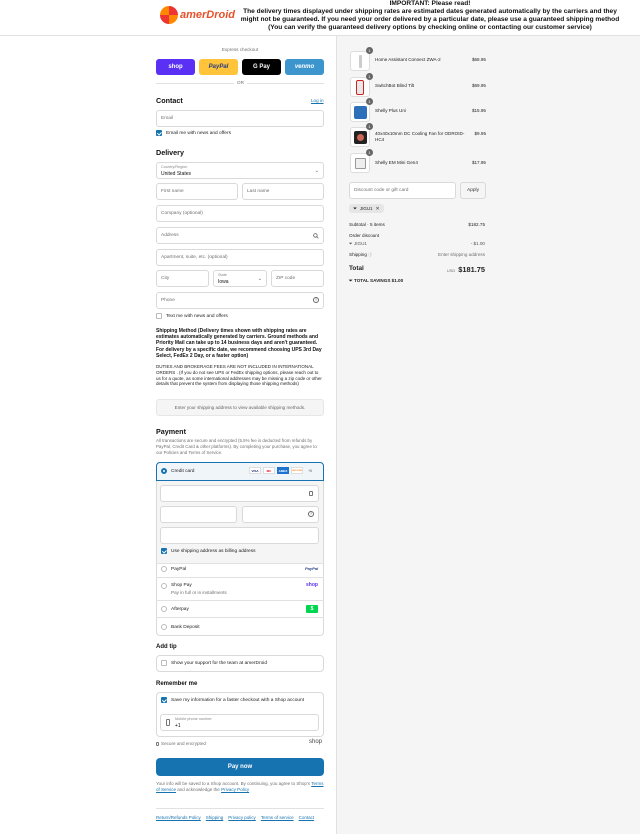 The image size is (640, 834). I want to click on legal-mid: and acknowledge the, so click(198, 789).